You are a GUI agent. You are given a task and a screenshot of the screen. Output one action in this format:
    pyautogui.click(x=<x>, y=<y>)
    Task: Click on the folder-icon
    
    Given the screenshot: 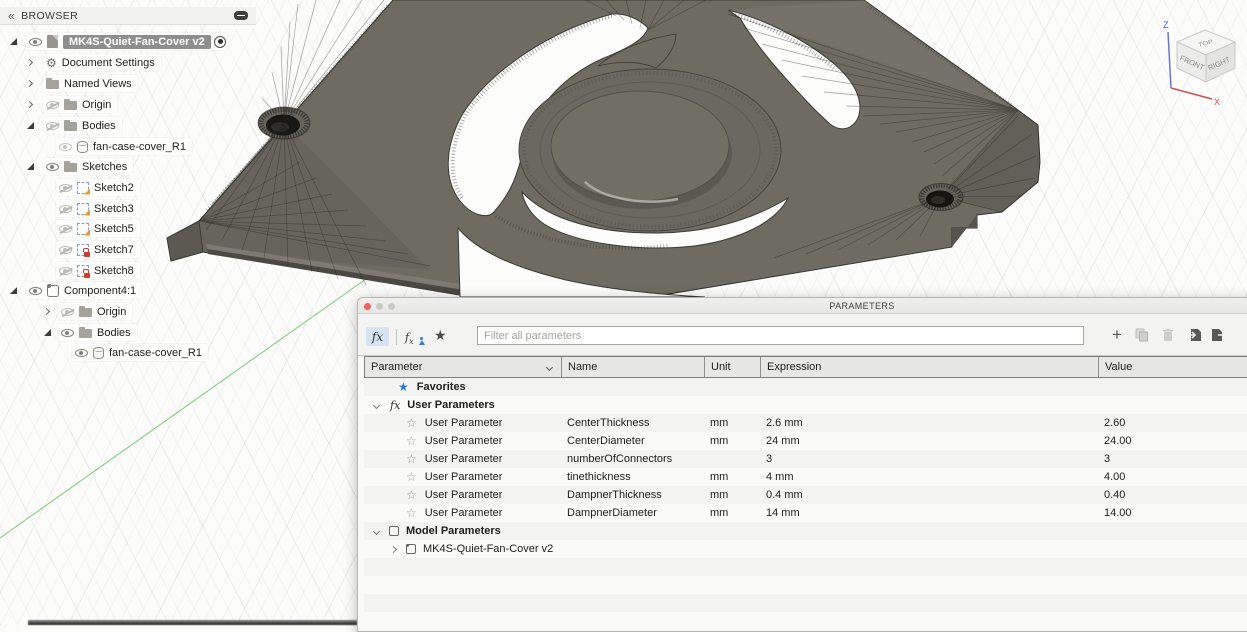 What is the action you would take?
    pyautogui.click(x=70, y=105)
    